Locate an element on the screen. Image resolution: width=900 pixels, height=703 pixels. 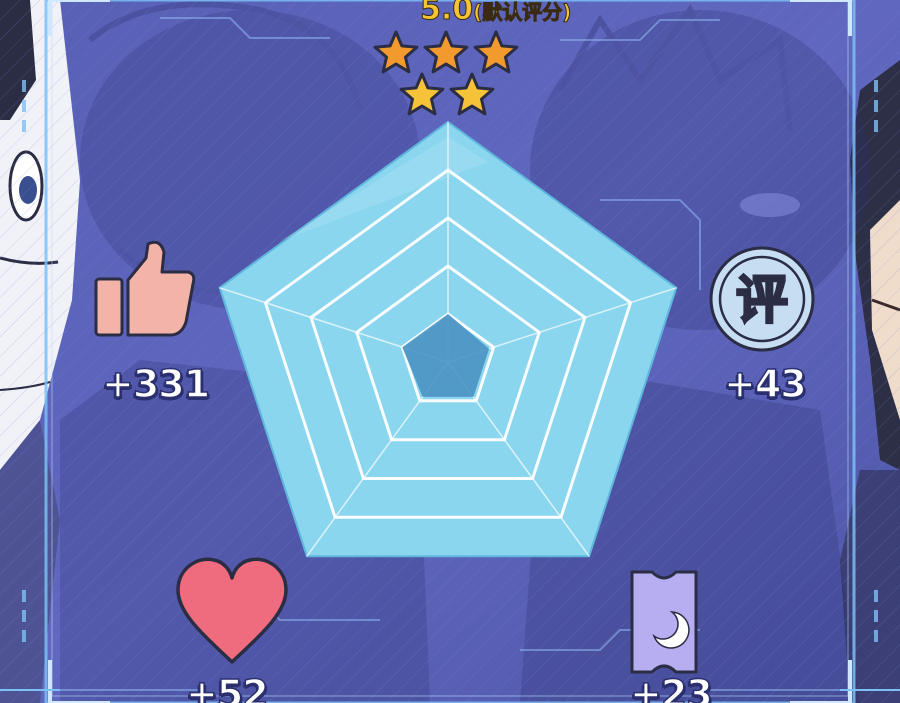
ping-comment-icon: 评 is located at coordinates (762, 299).